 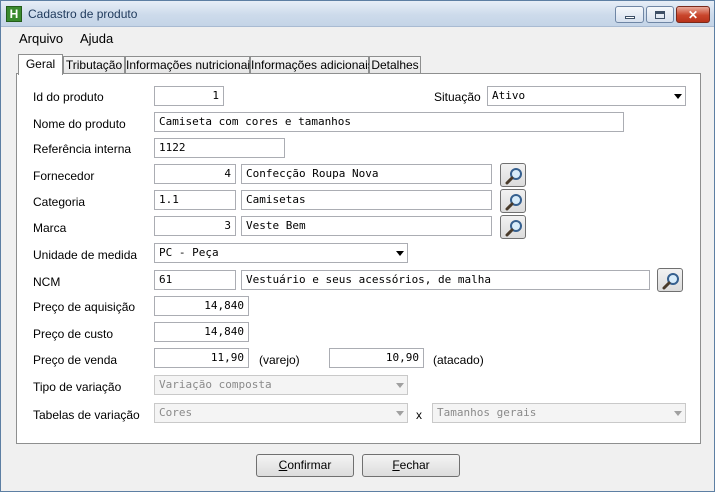 I want to click on unidade-value: PC - Peça, so click(x=189, y=252).